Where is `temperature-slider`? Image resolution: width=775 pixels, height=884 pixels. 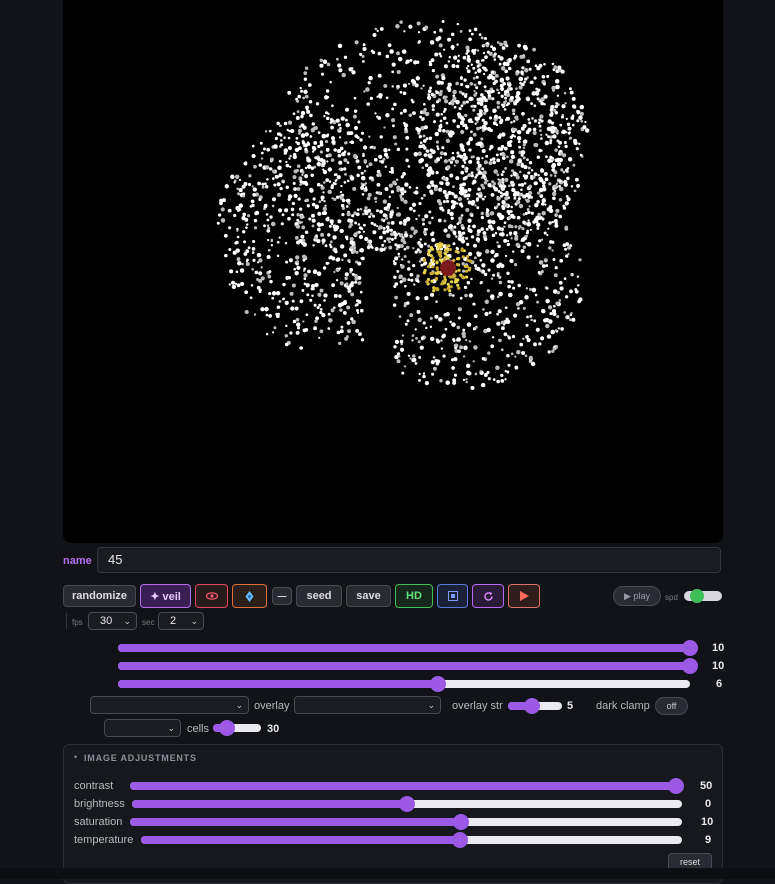 temperature-slider is located at coordinates (411, 840).